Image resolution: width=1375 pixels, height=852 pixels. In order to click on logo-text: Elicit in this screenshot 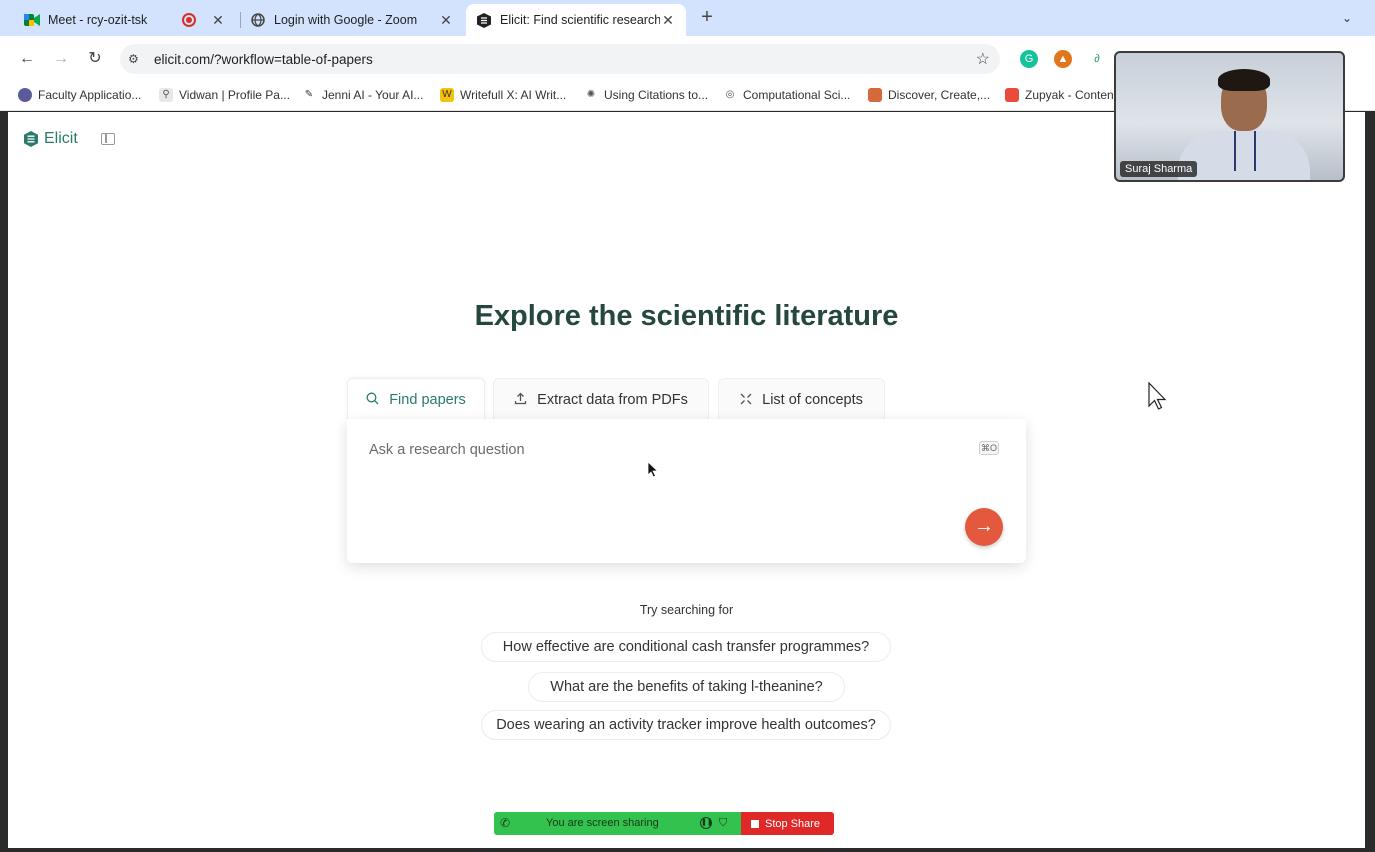, I will do `click(61, 138)`.